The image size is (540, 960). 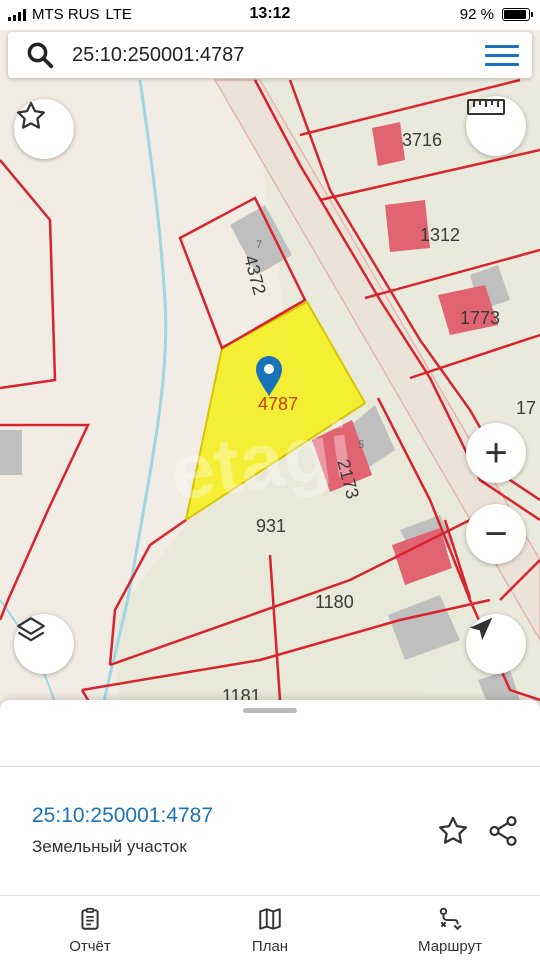 What do you see at coordinates (11, 452) in the screenshot?
I see `building` at bounding box center [11, 452].